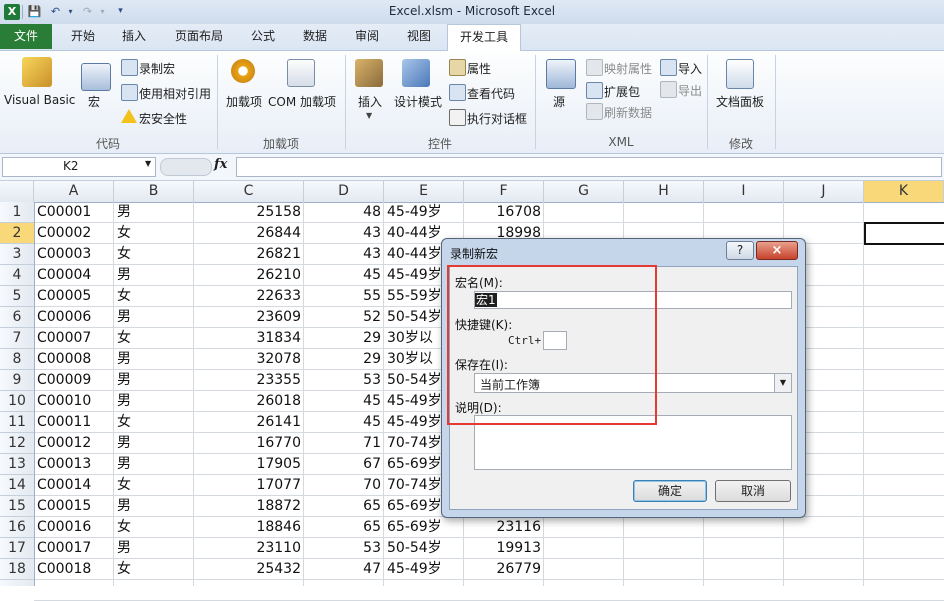 The height and width of the screenshot is (601, 944). I want to click on table-cell: 19913, so click(504, 548).